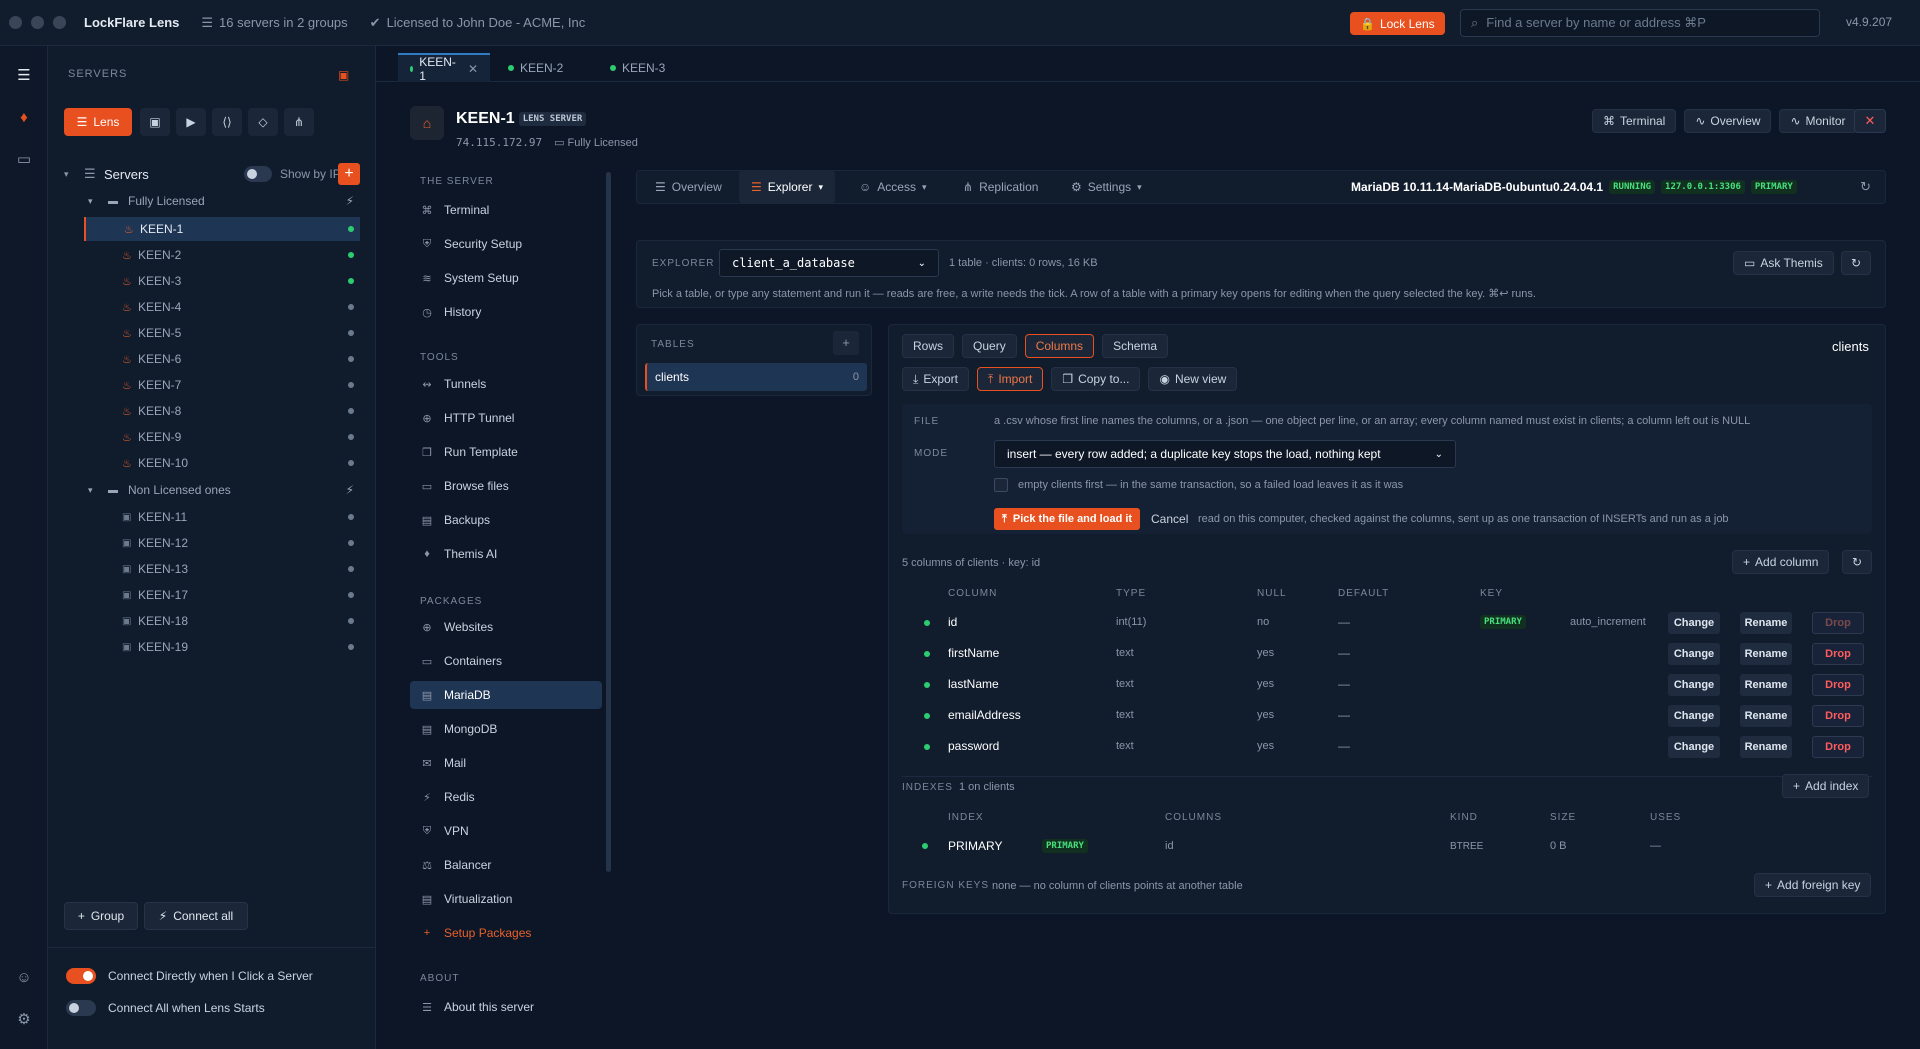 The width and height of the screenshot is (1920, 1049). What do you see at coordinates (1856, 263) in the screenshot?
I see `refresh-button: ↻` at bounding box center [1856, 263].